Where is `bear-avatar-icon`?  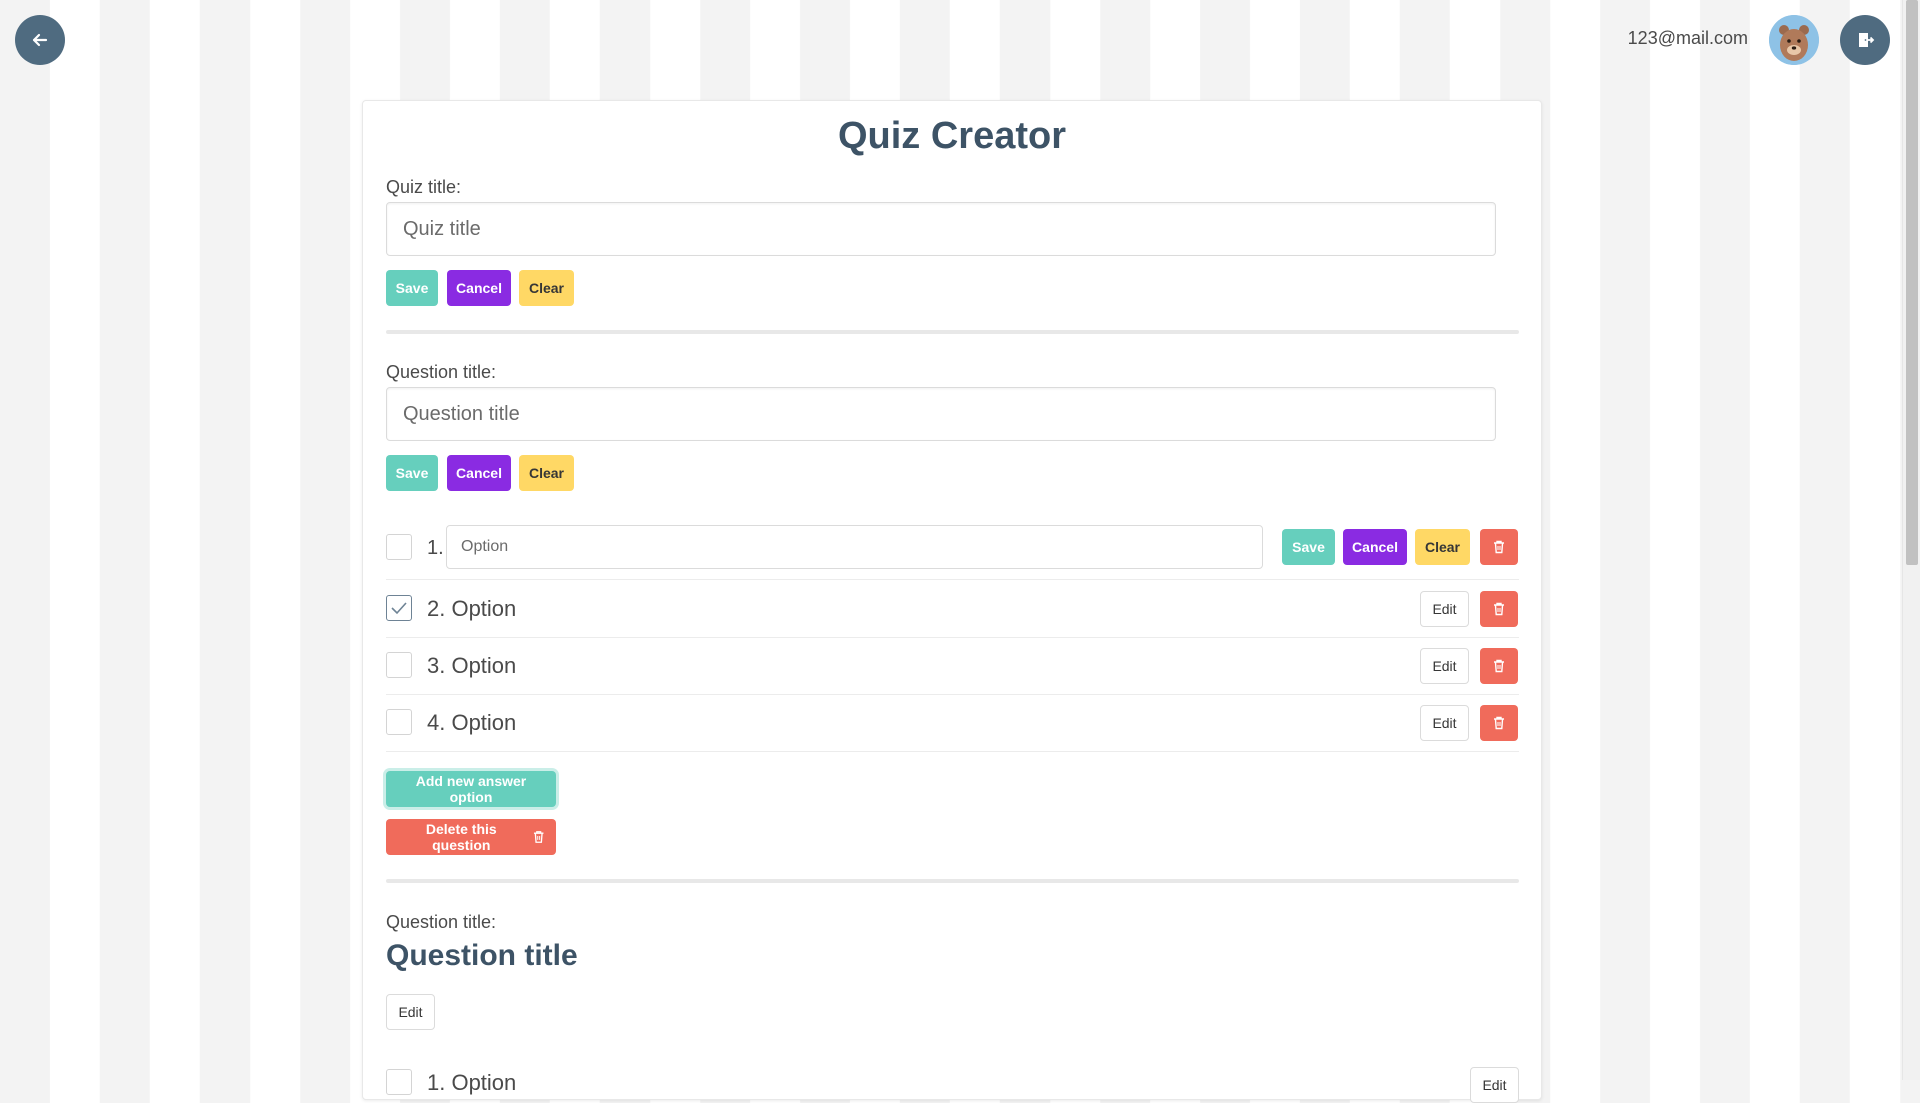
bear-avatar-icon is located at coordinates (1794, 40).